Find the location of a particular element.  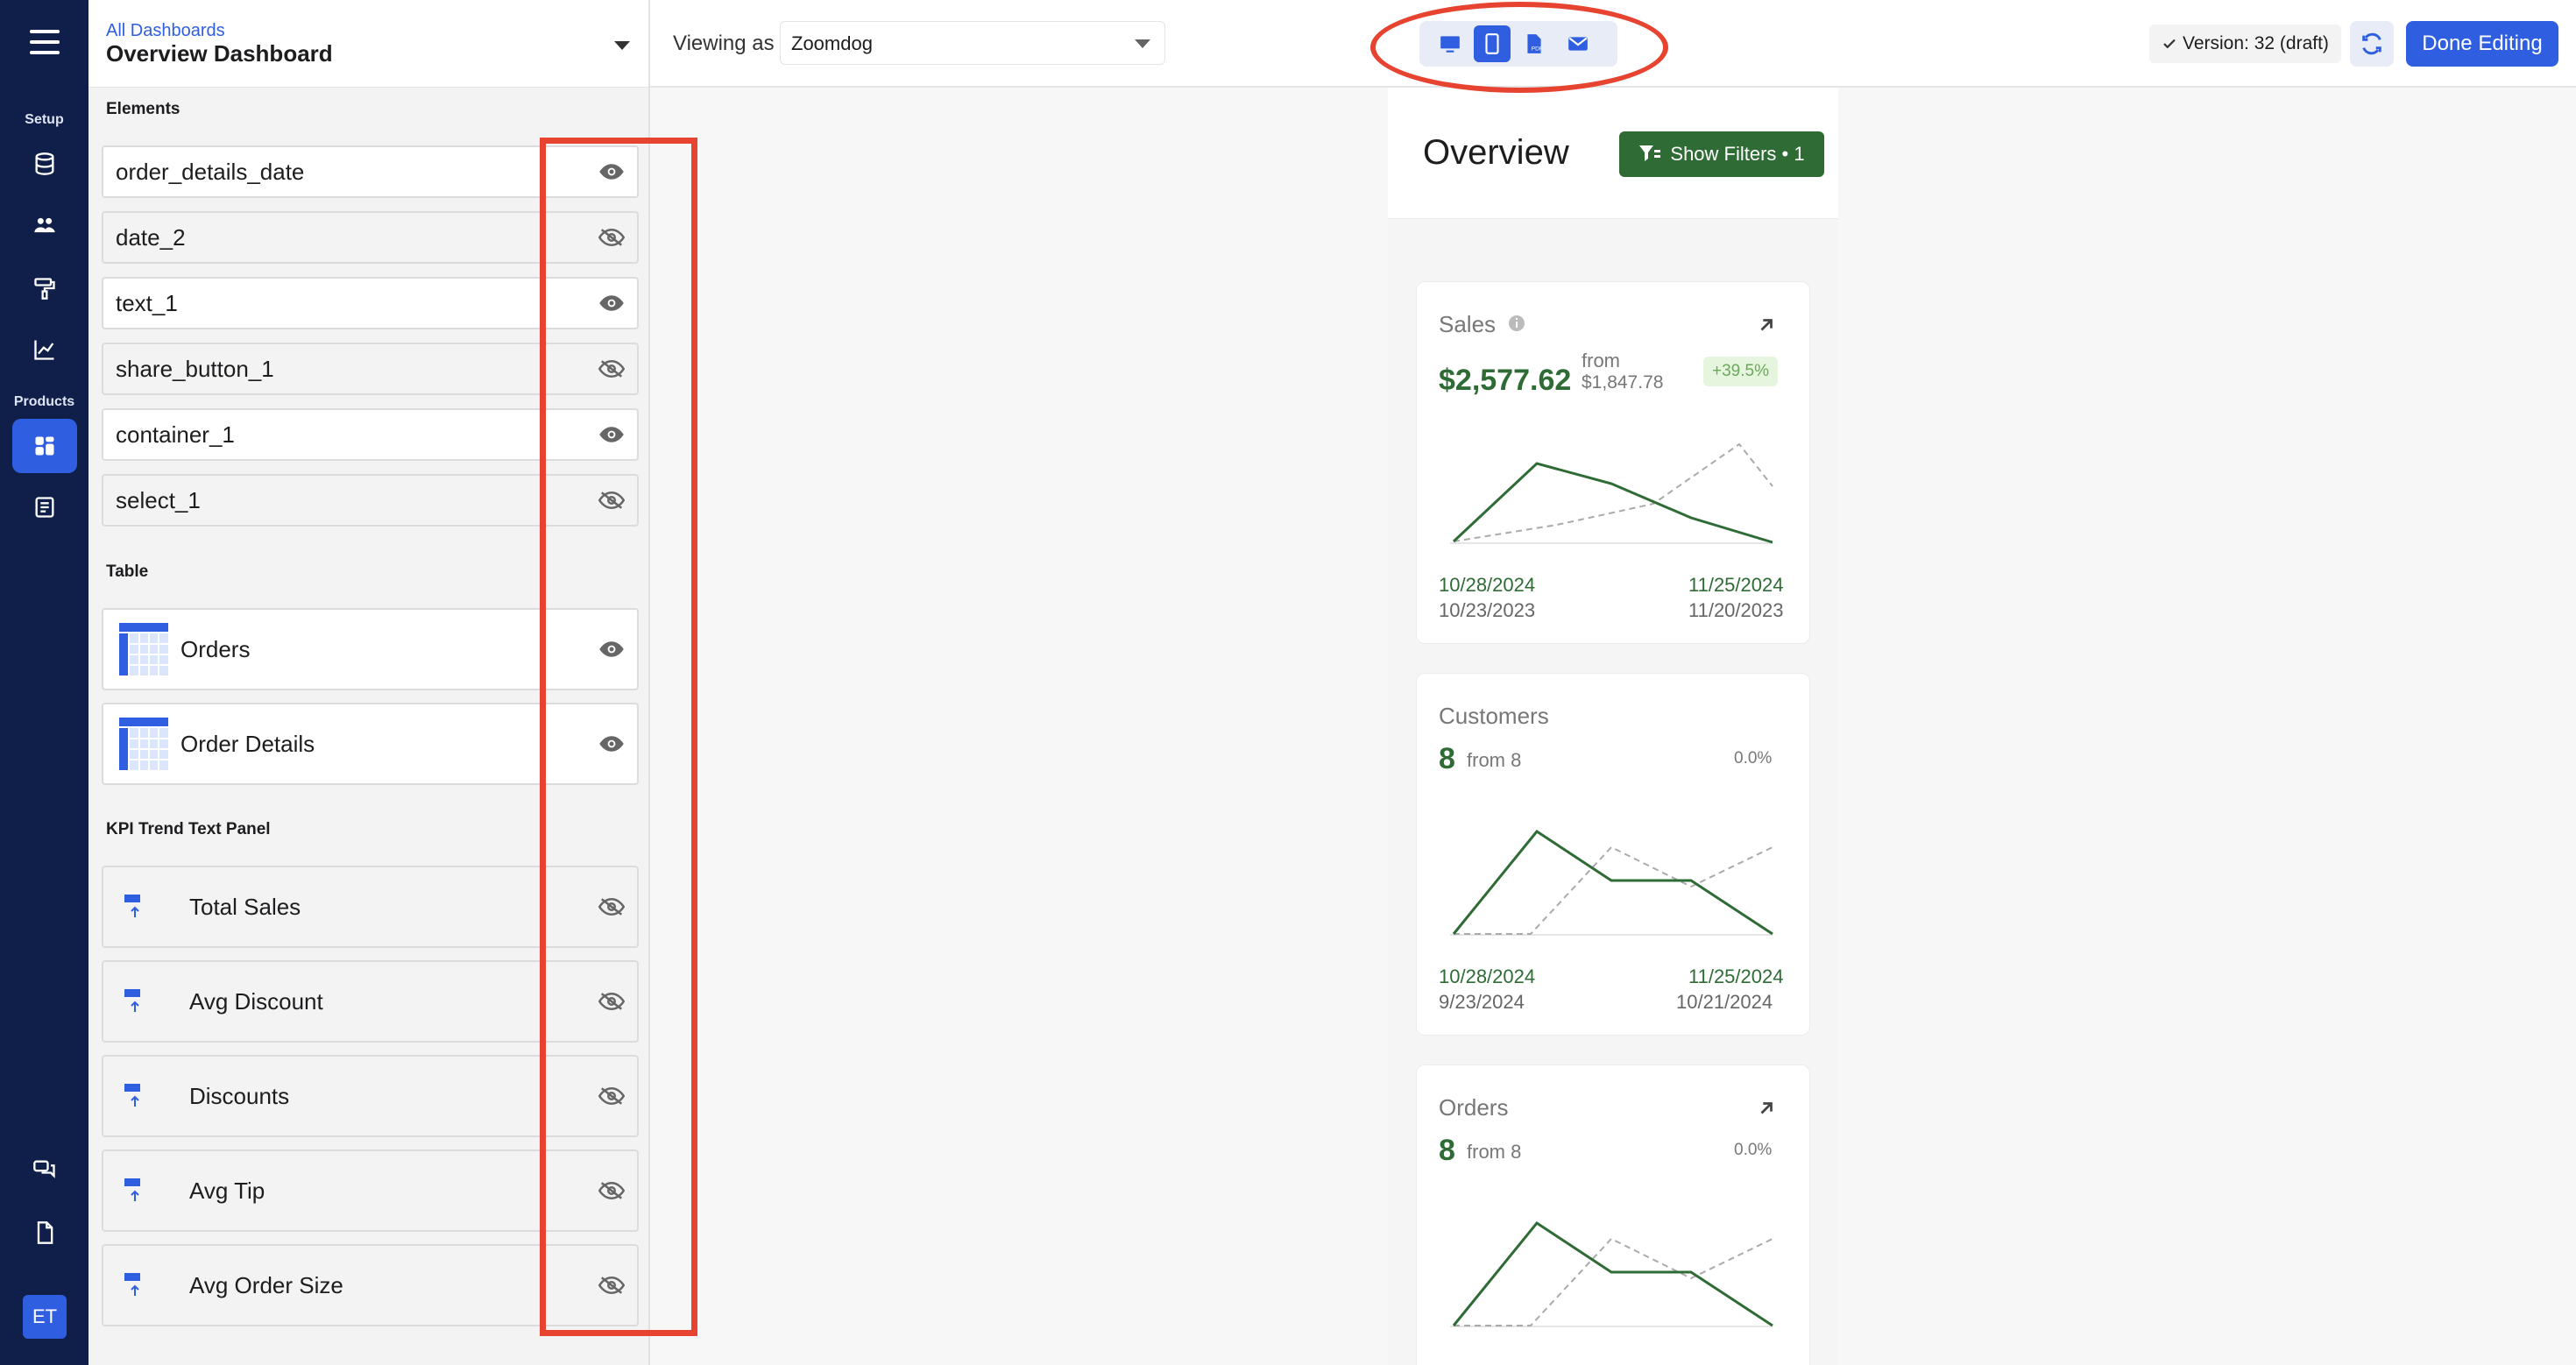

annotation-rectangle is located at coordinates (618, 737).